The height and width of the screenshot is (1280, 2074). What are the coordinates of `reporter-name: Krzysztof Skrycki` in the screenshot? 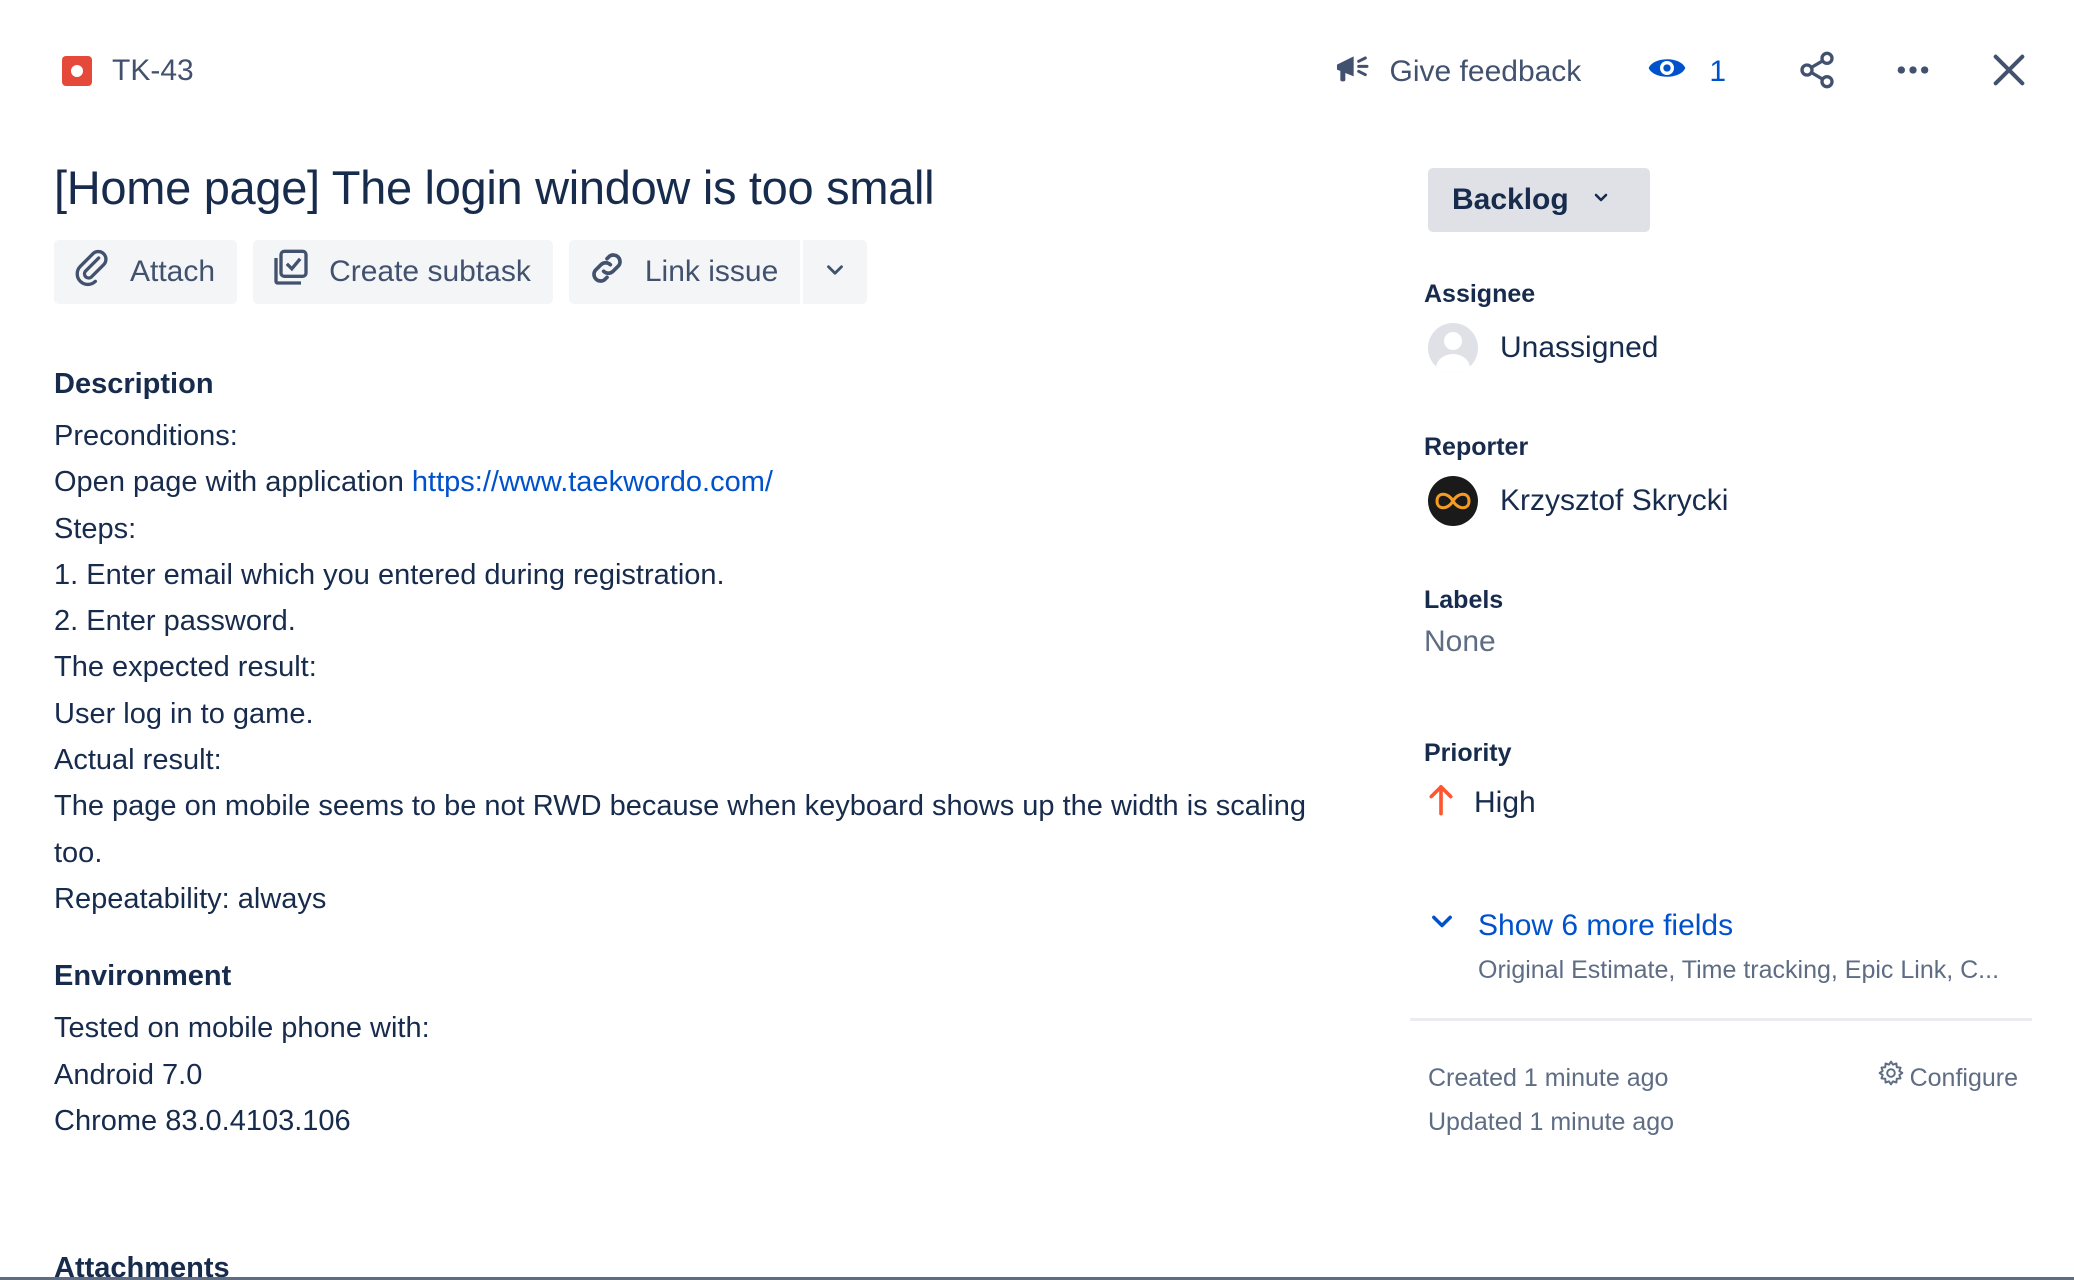 It's located at (1614, 500).